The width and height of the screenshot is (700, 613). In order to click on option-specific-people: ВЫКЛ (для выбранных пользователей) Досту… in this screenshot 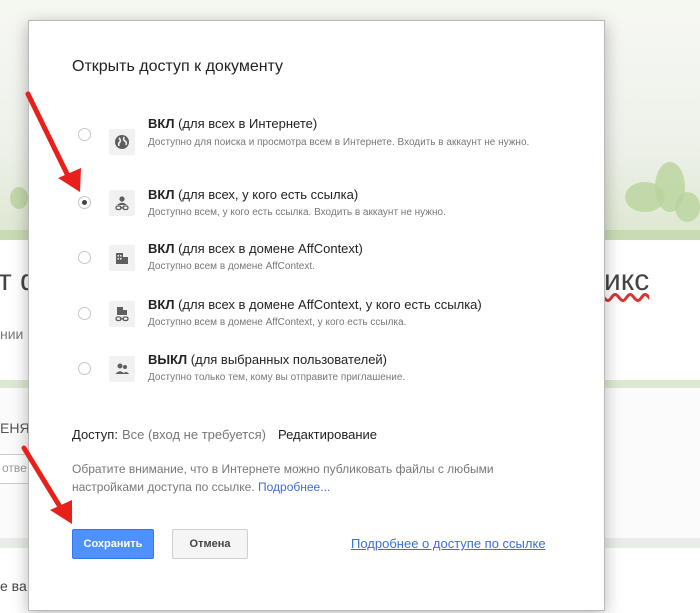, I will do `click(323, 369)`.